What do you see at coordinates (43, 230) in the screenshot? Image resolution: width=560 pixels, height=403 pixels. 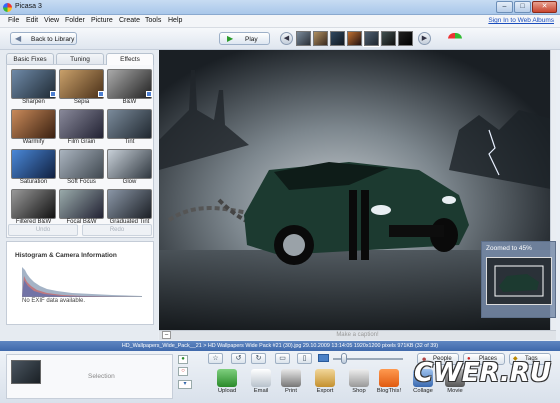 I see `undo-button: Undo` at bounding box center [43, 230].